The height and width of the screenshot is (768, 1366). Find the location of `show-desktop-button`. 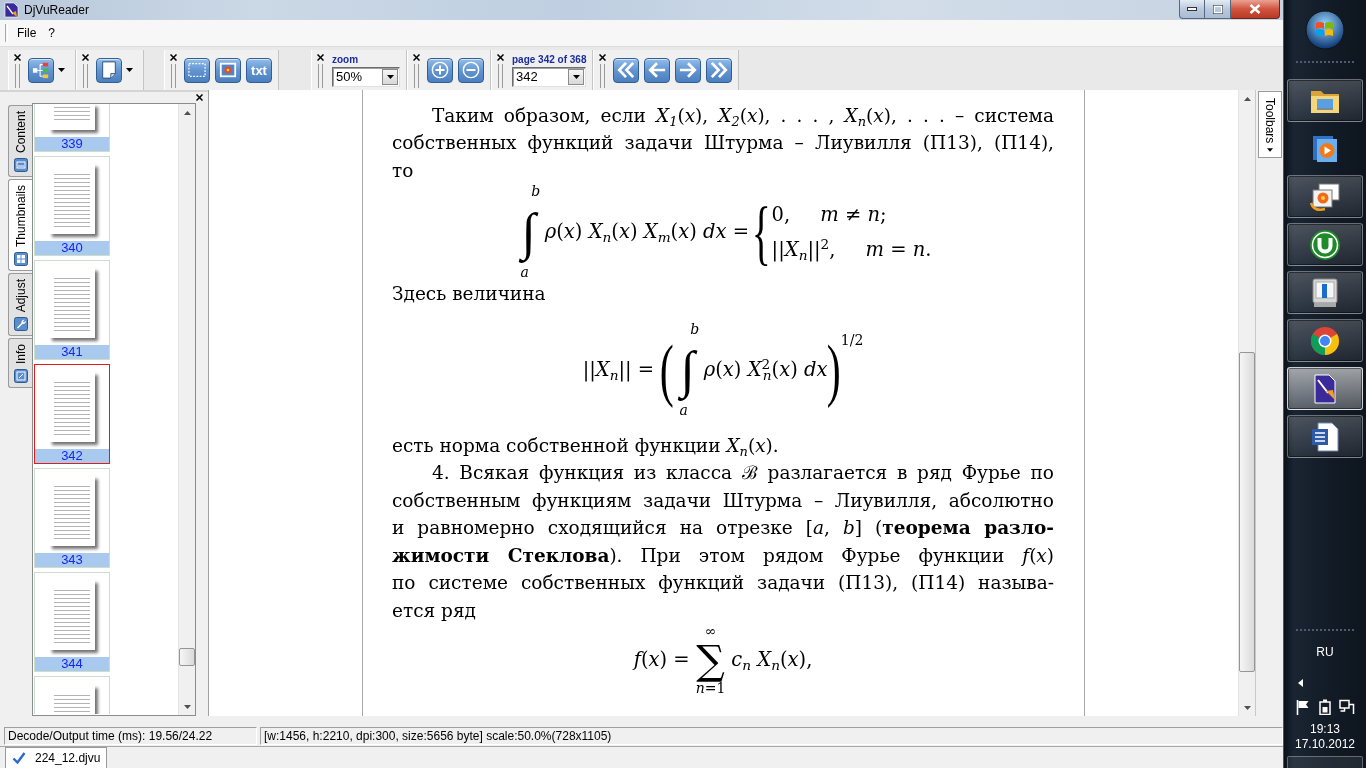

show-desktop-button is located at coordinates (1325, 762).